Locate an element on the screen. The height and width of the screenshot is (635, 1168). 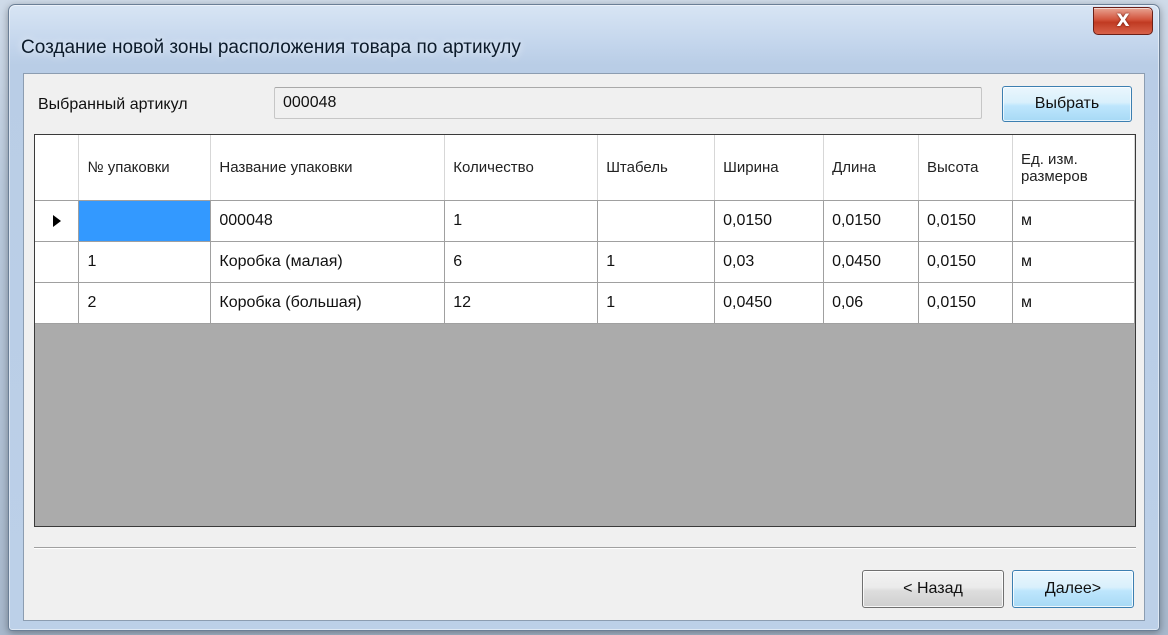
table-row: 000048 1 0,0150 0,0150 0,0150 м is located at coordinates (585, 221).